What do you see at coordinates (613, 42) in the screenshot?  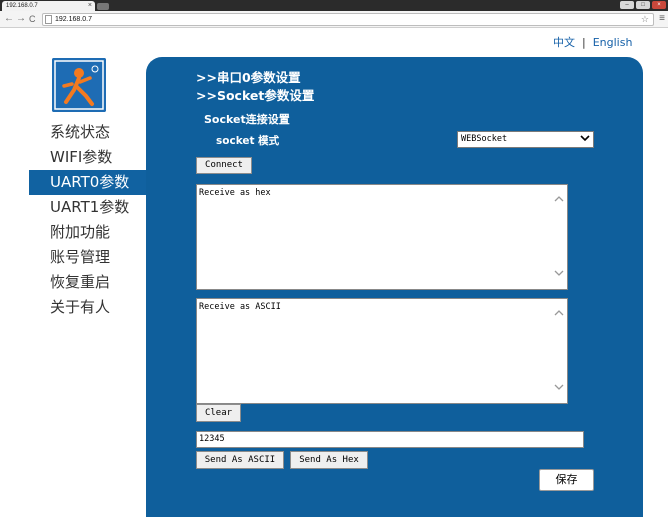 I see `lang-en-link: English` at bounding box center [613, 42].